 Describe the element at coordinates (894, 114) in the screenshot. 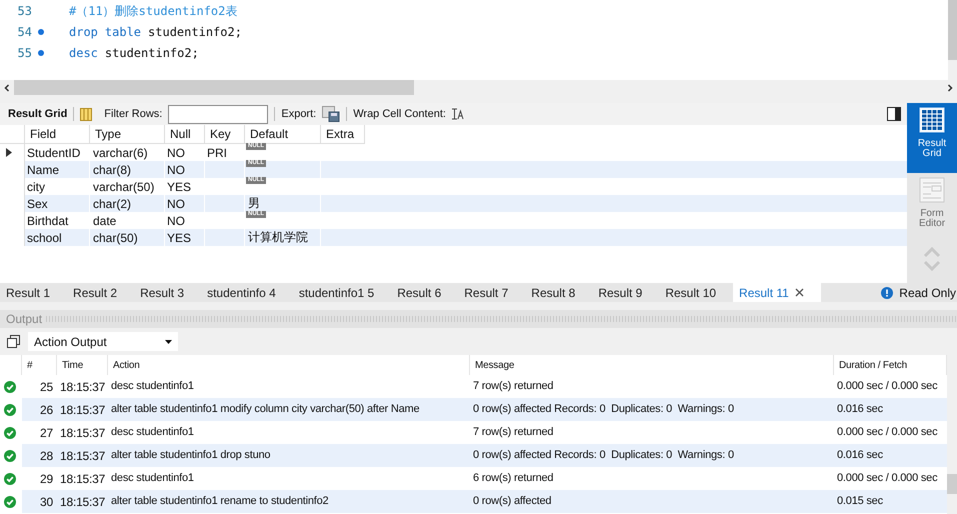

I see `panel-toggle-icon` at that location.